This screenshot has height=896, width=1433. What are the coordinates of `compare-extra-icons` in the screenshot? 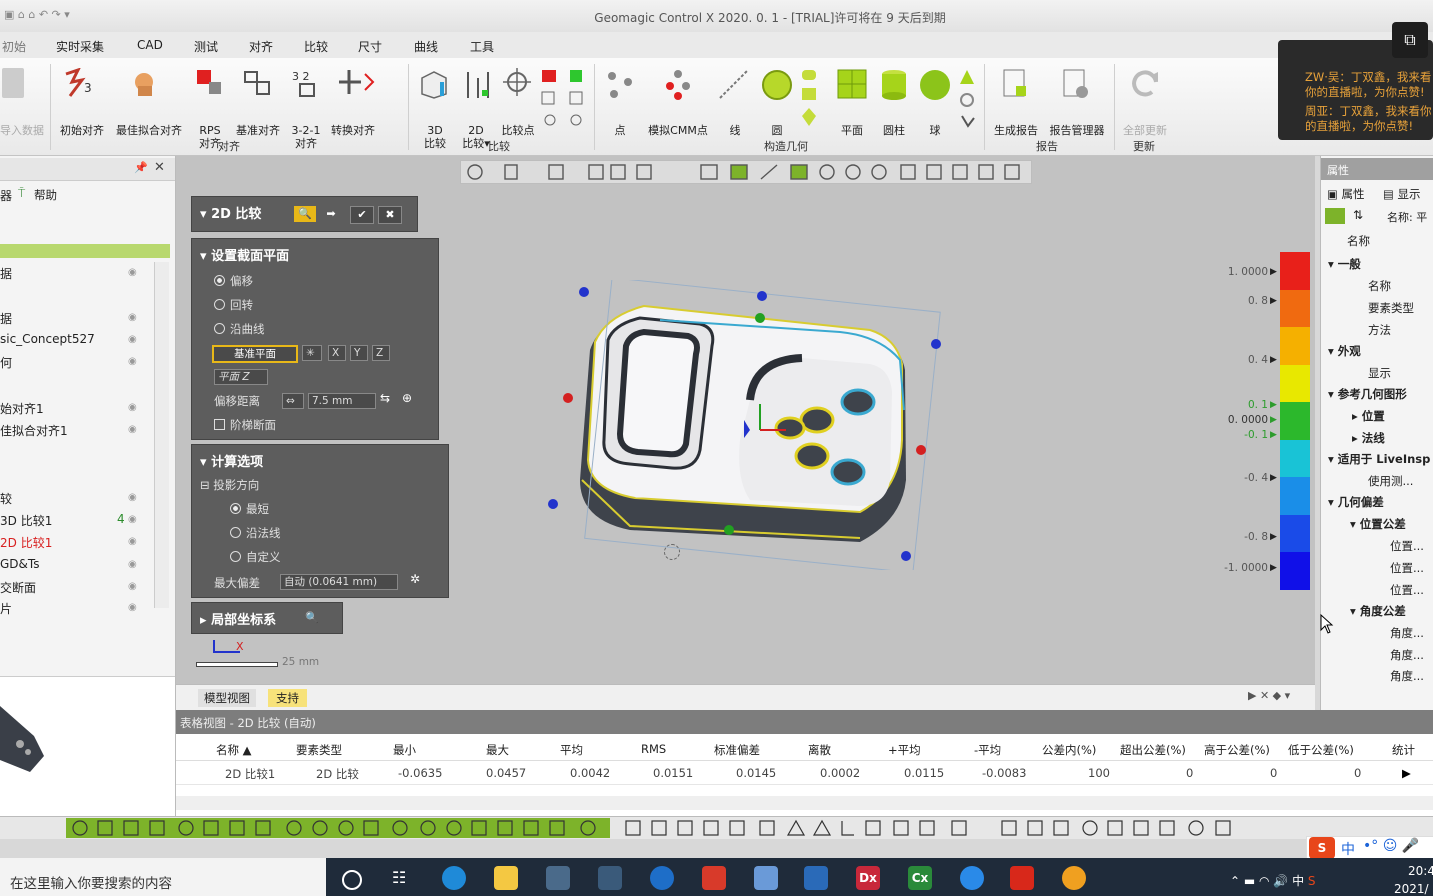 It's located at (564, 99).